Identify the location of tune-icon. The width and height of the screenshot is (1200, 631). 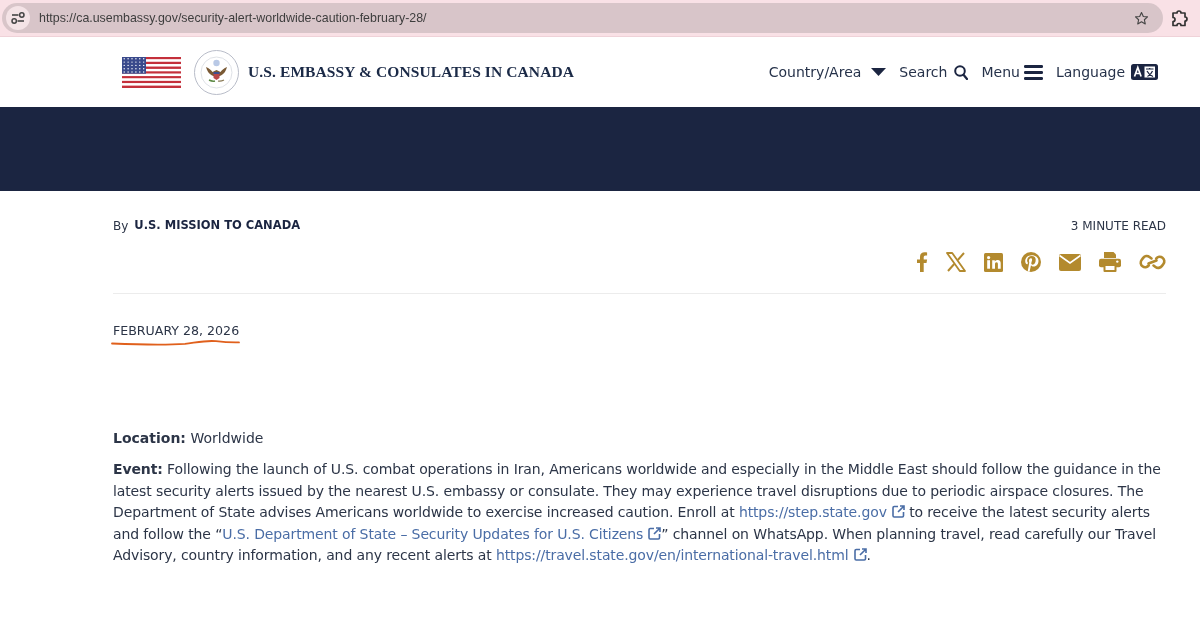
(18, 18).